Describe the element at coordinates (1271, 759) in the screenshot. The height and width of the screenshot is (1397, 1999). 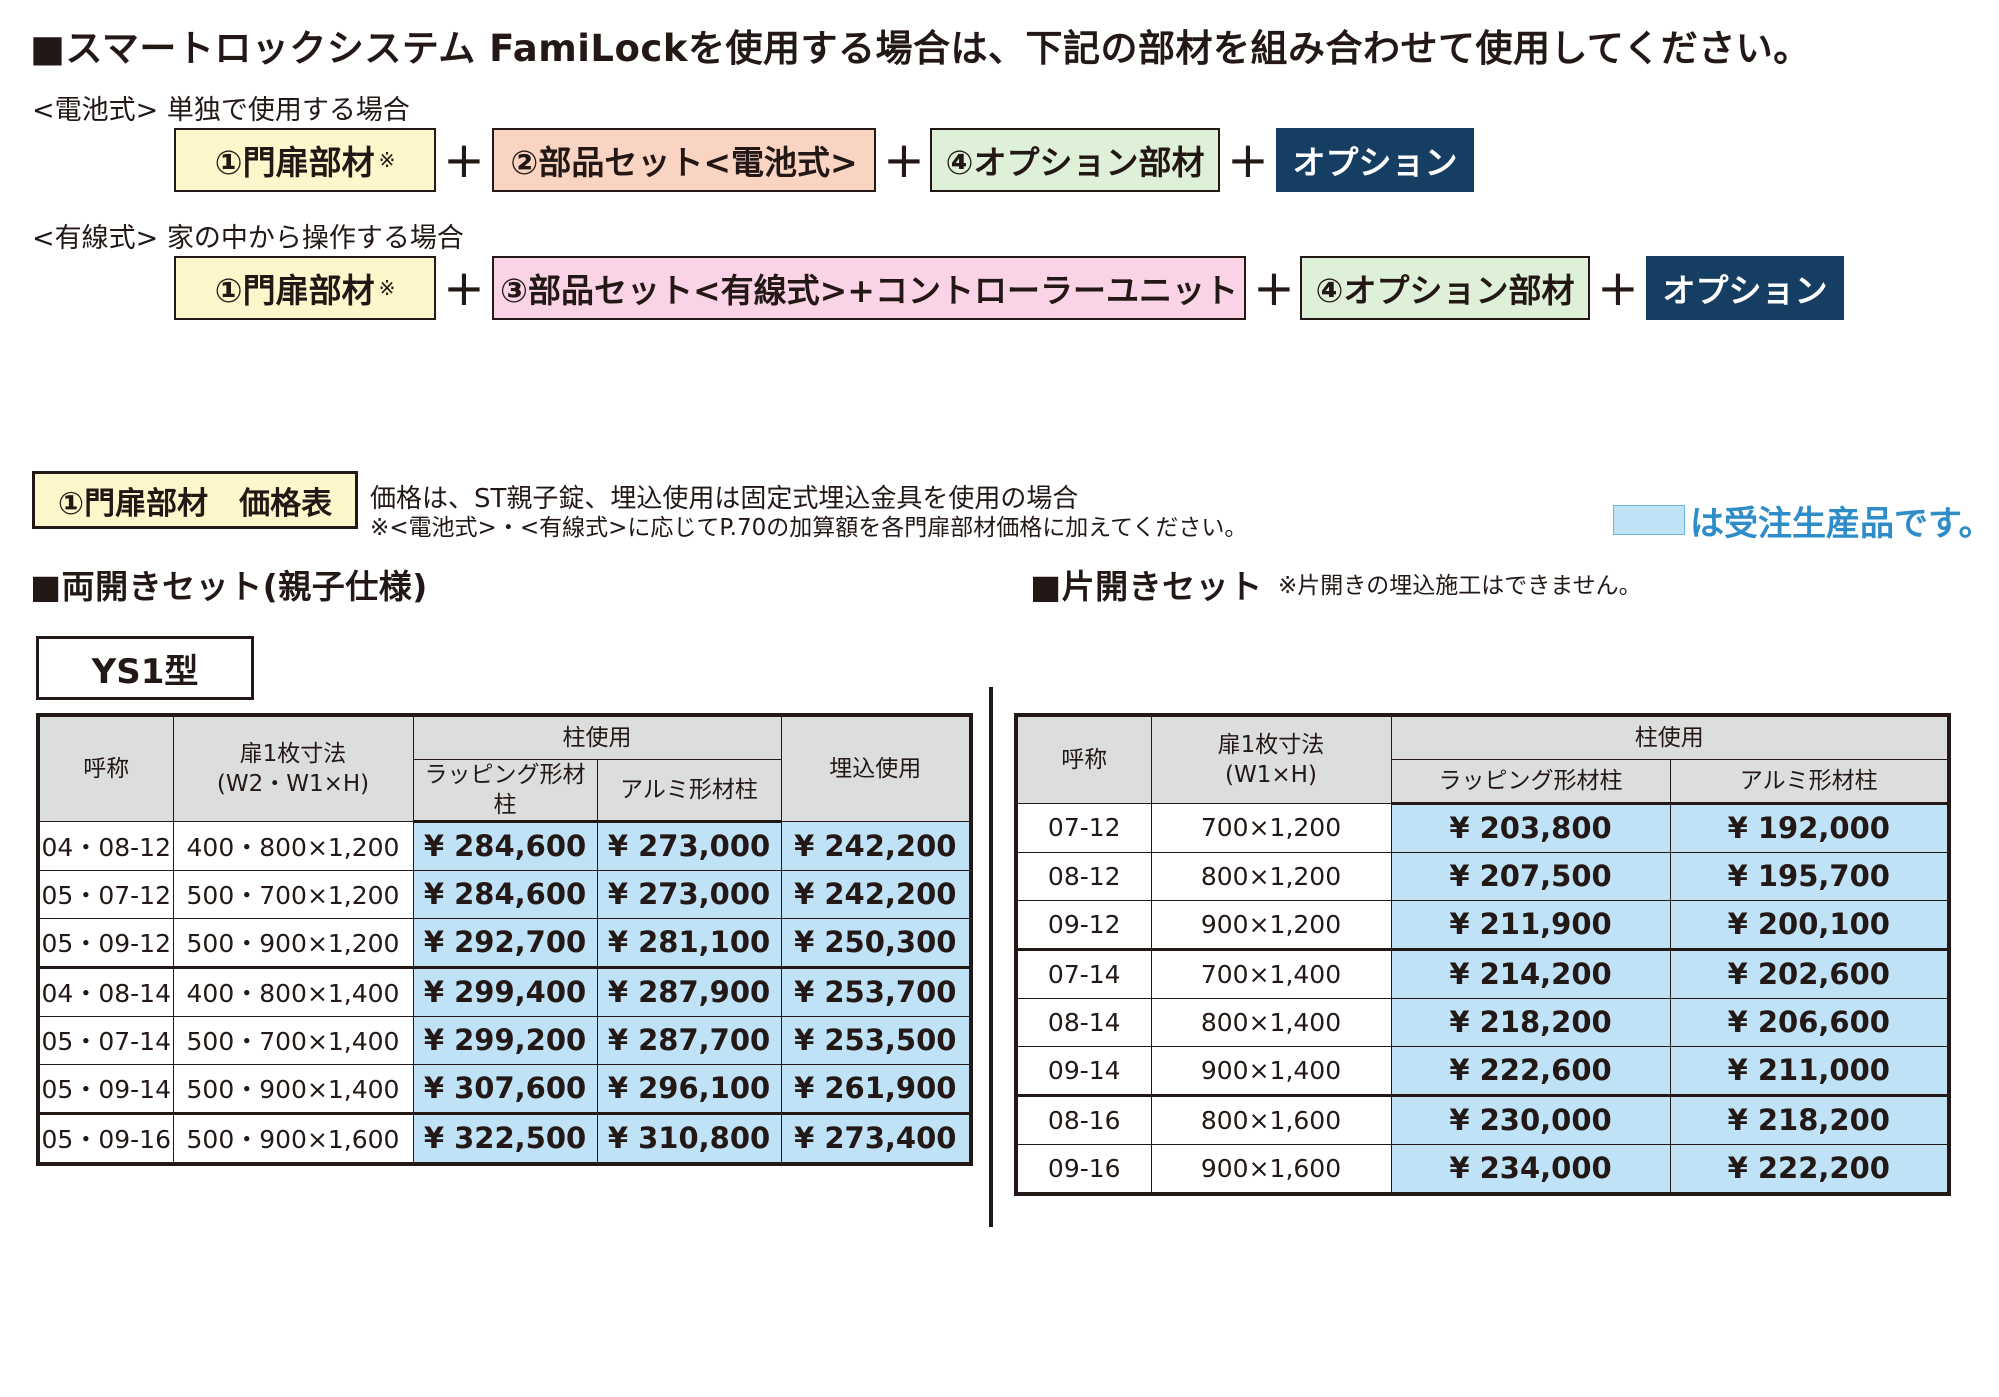
I see `col-header-size: 扉1枚寸法 (W1×H)` at that location.